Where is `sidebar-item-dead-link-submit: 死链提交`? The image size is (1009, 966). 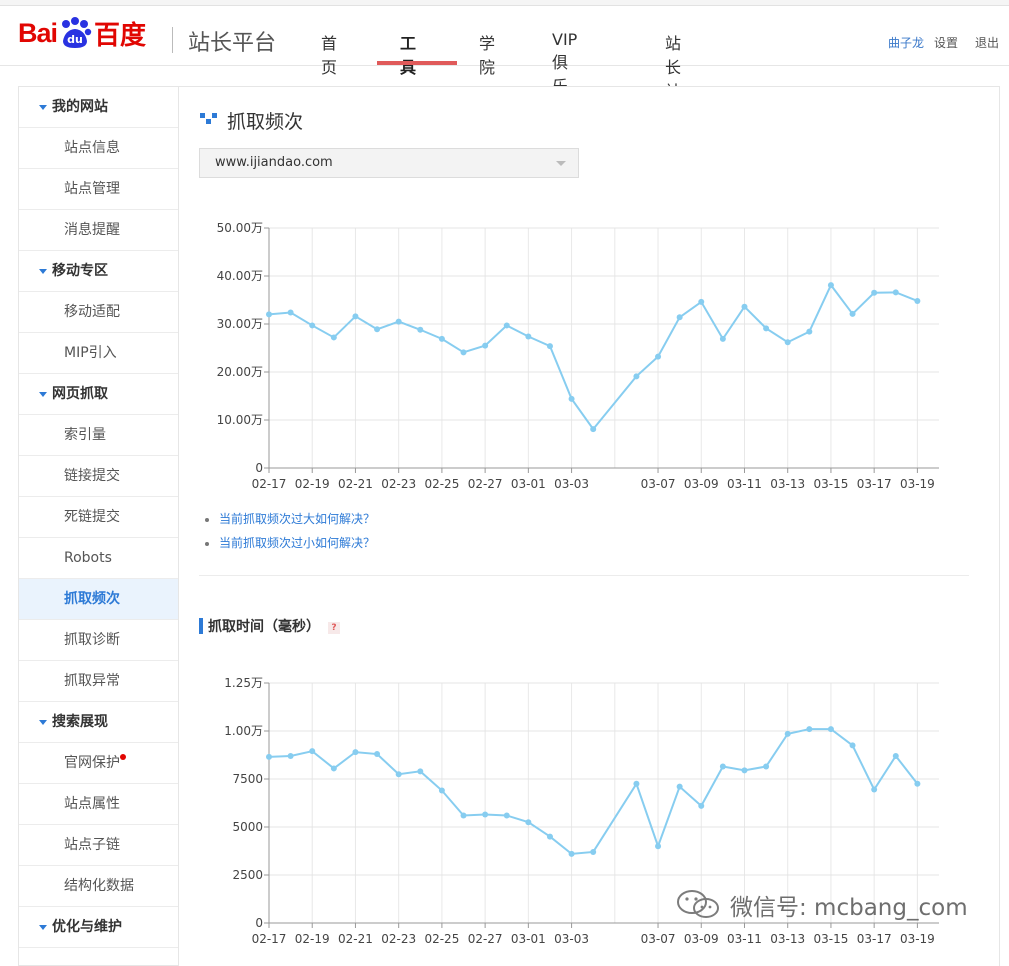 sidebar-item-dead-link-submit: 死链提交 is located at coordinates (98, 517).